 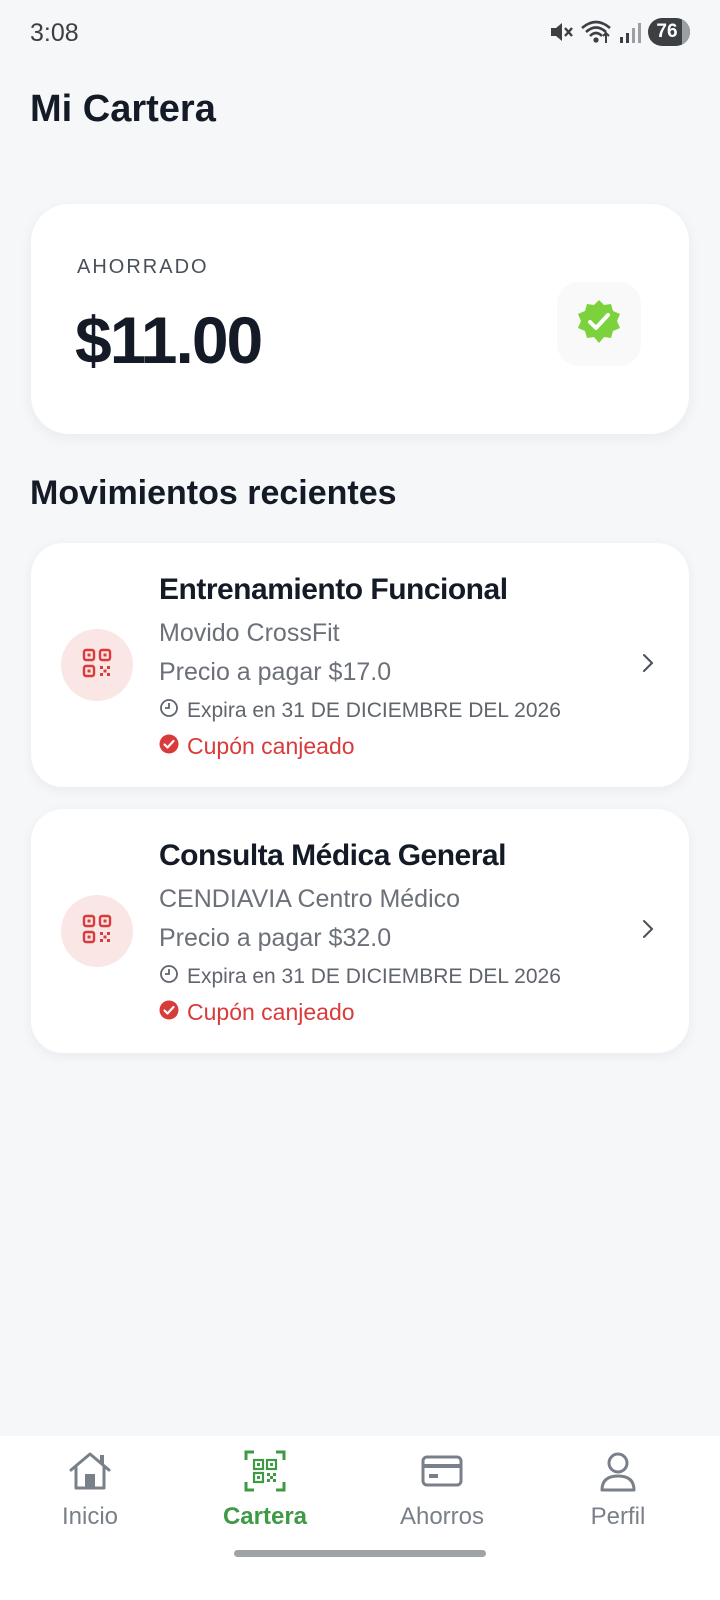 What do you see at coordinates (442, 1516) in the screenshot?
I see `nav-label-ahorros: Ahorros` at bounding box center [442, 1516].